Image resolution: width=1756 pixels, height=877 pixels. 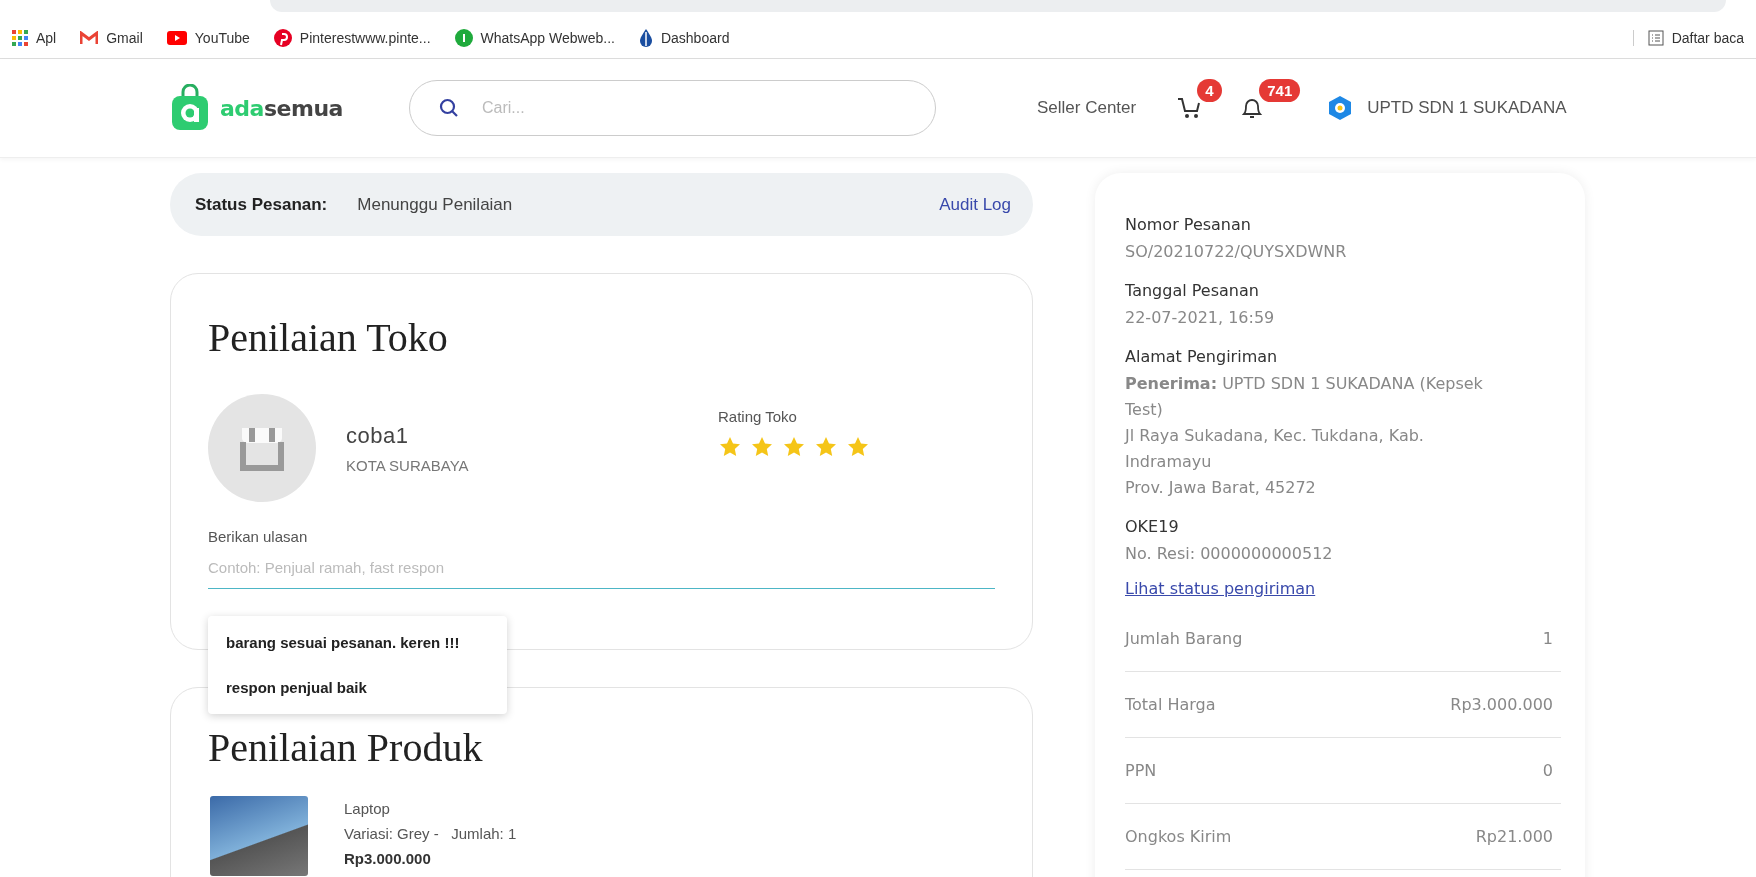 I want to click on summary-value: Rp21.000, so click(x=1514, y=836).